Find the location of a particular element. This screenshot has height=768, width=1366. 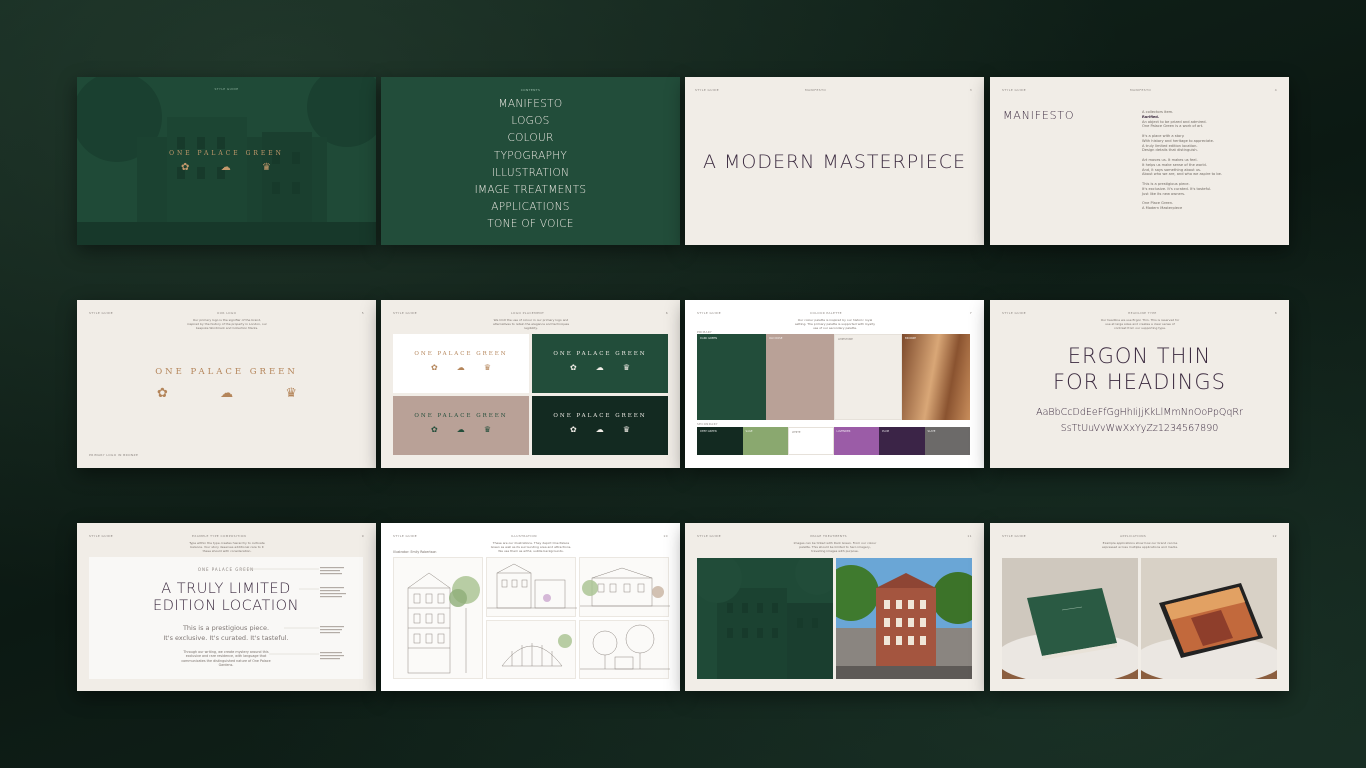

slide-page-number: 6 is located at coordinates (666, 313).